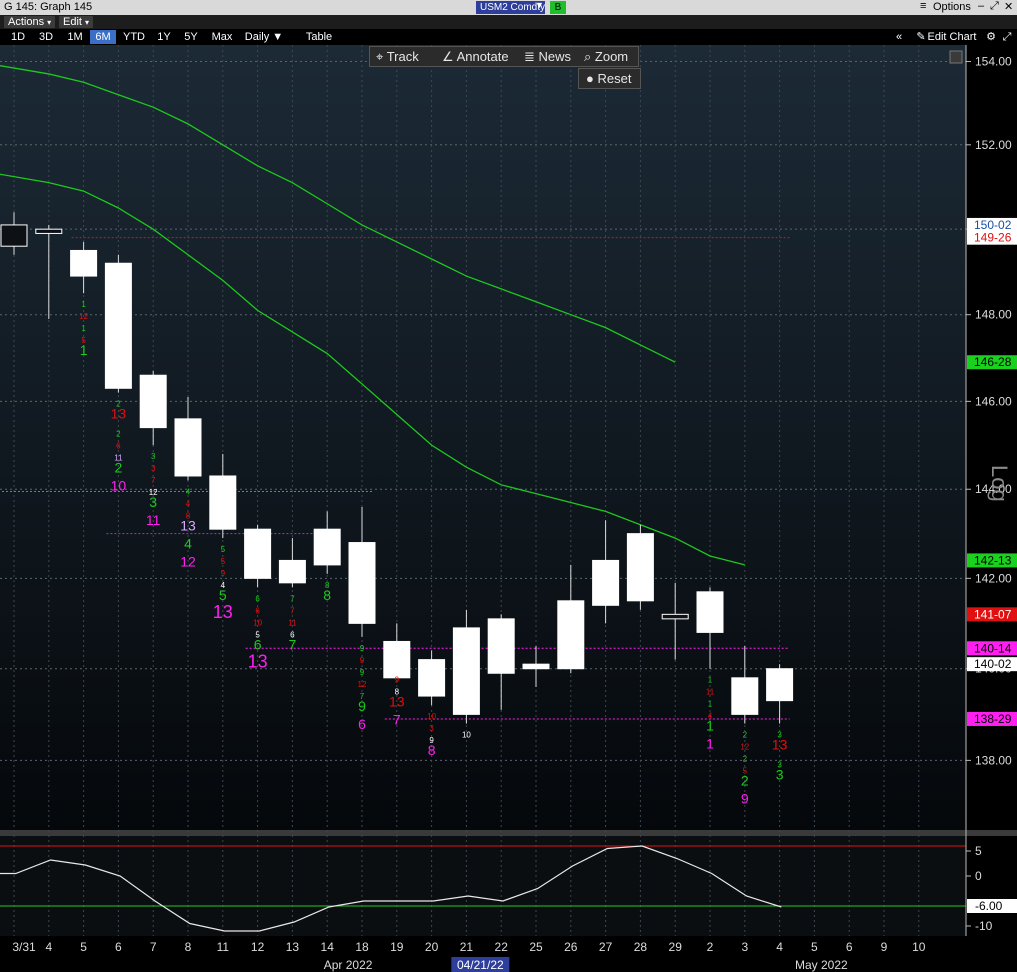 The width and height of the screenshot is (1017, 972). What do you see at coordinates (539, 5) in the screenshot?
I see `ticker-dropdown-icon: ▼` at bounding box center [539, 5].